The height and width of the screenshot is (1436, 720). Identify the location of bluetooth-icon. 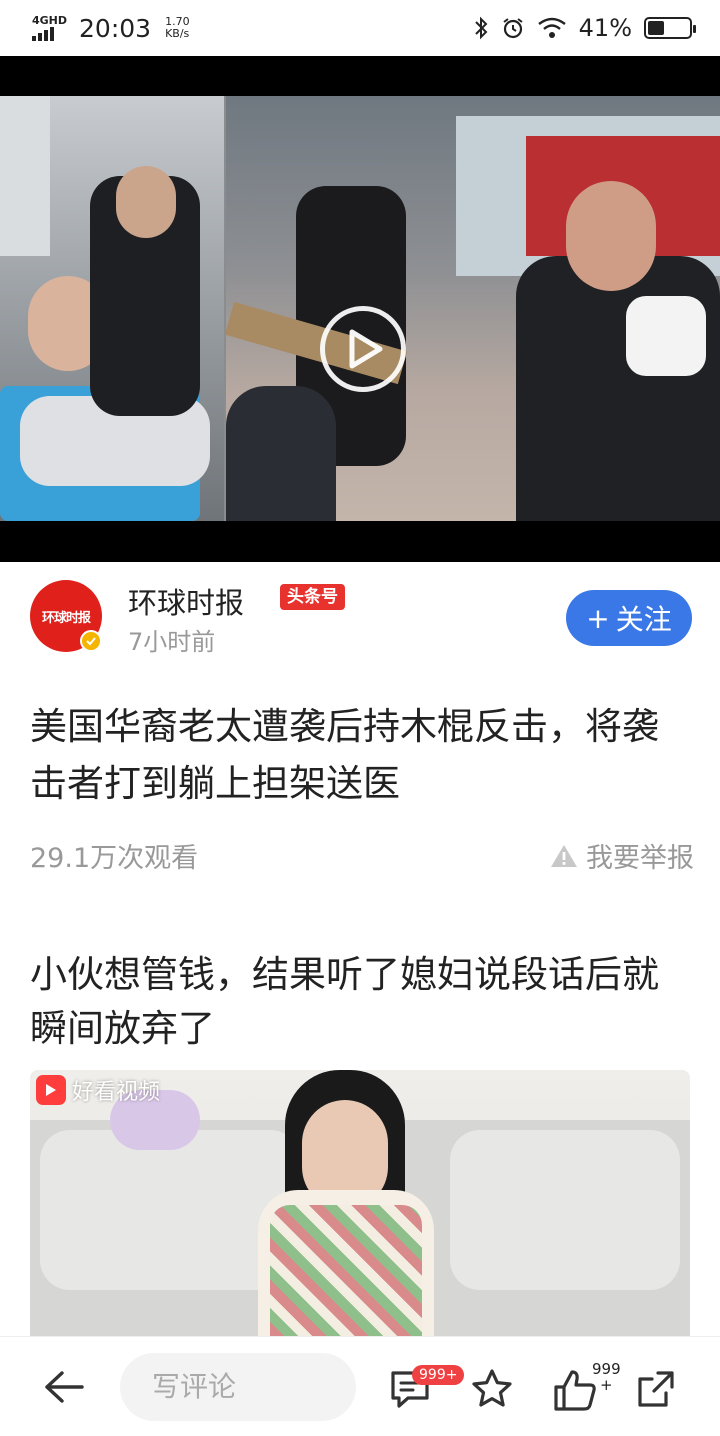
(481, 28).